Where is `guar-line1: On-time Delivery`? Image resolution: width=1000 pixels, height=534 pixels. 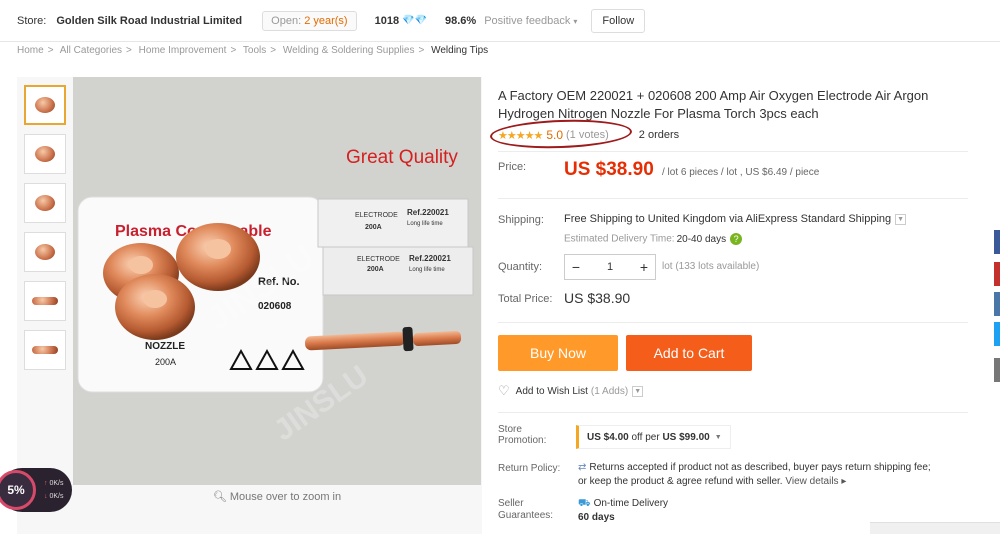
guar-line1: On-time Delivery is located at coordinates (631, 503).